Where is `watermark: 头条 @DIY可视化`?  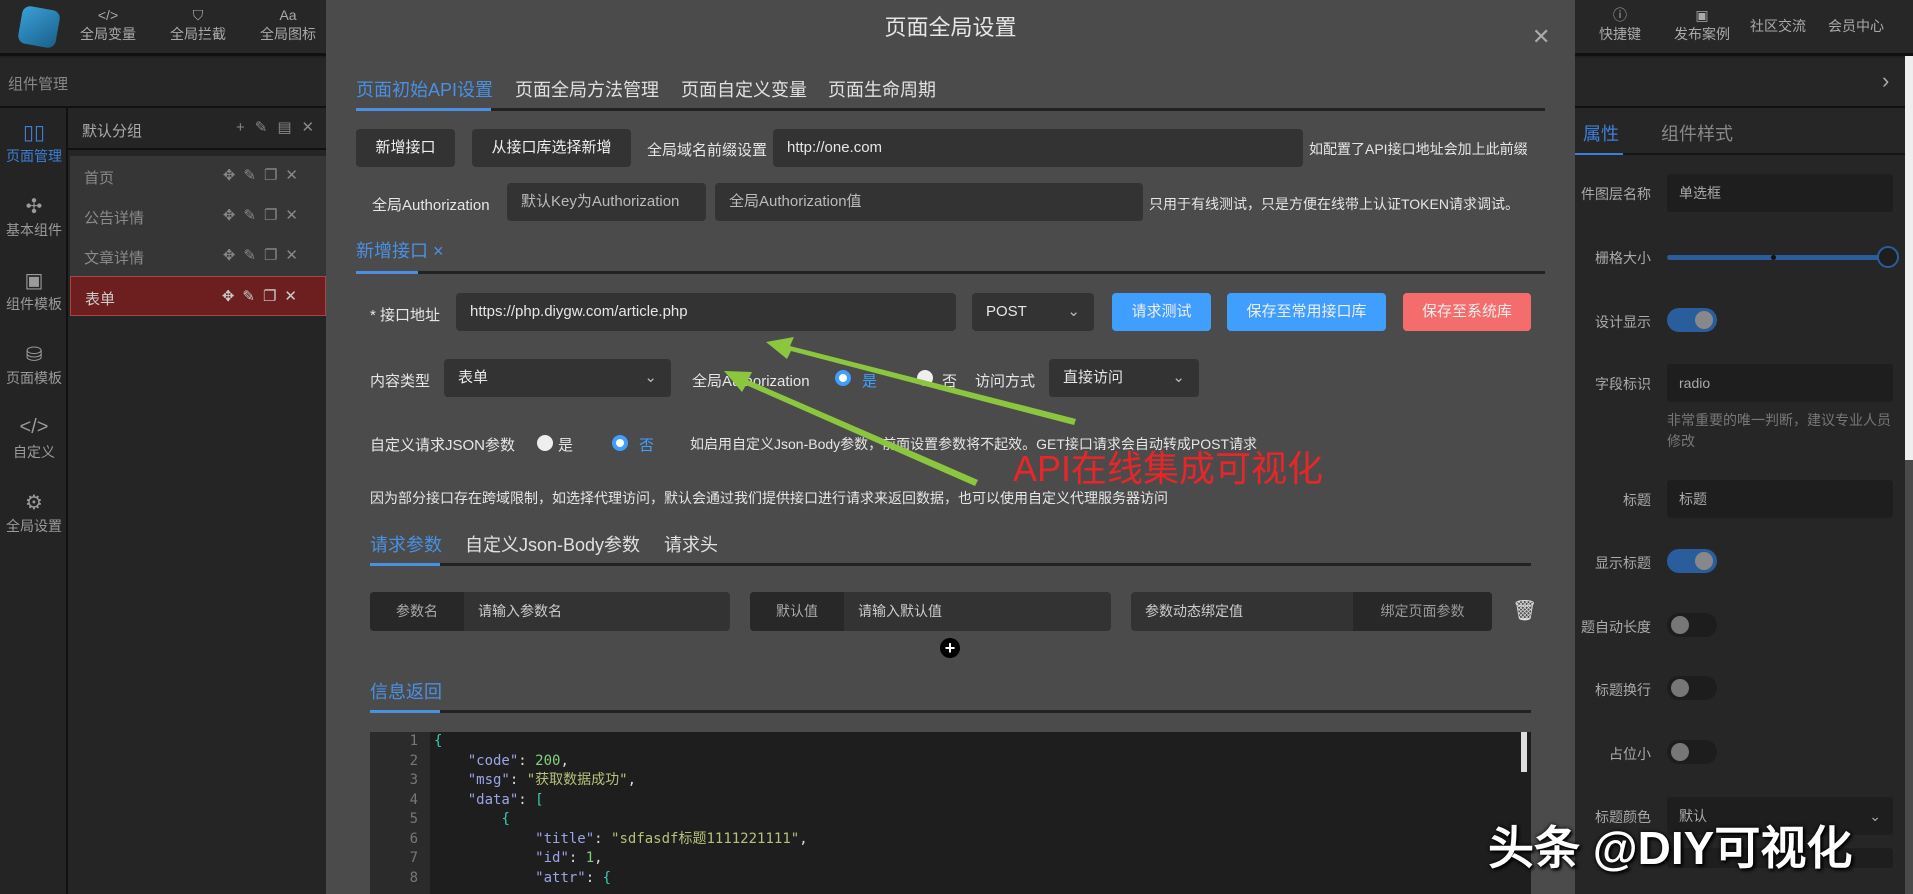
watermark: 头条 @DIY可视化 is located at coordinates (1670, 848).